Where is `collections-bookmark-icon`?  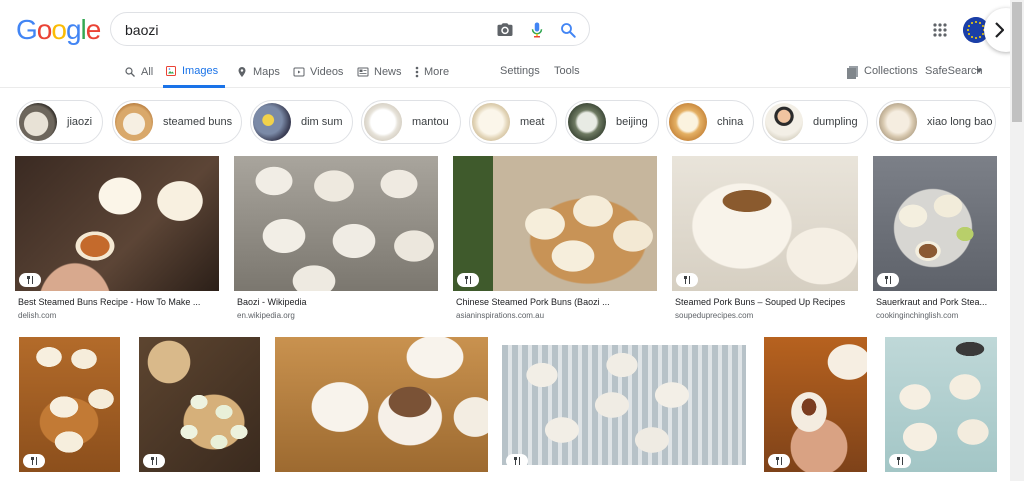 collections-bookmark-icon is located at coordinates (853, 72).